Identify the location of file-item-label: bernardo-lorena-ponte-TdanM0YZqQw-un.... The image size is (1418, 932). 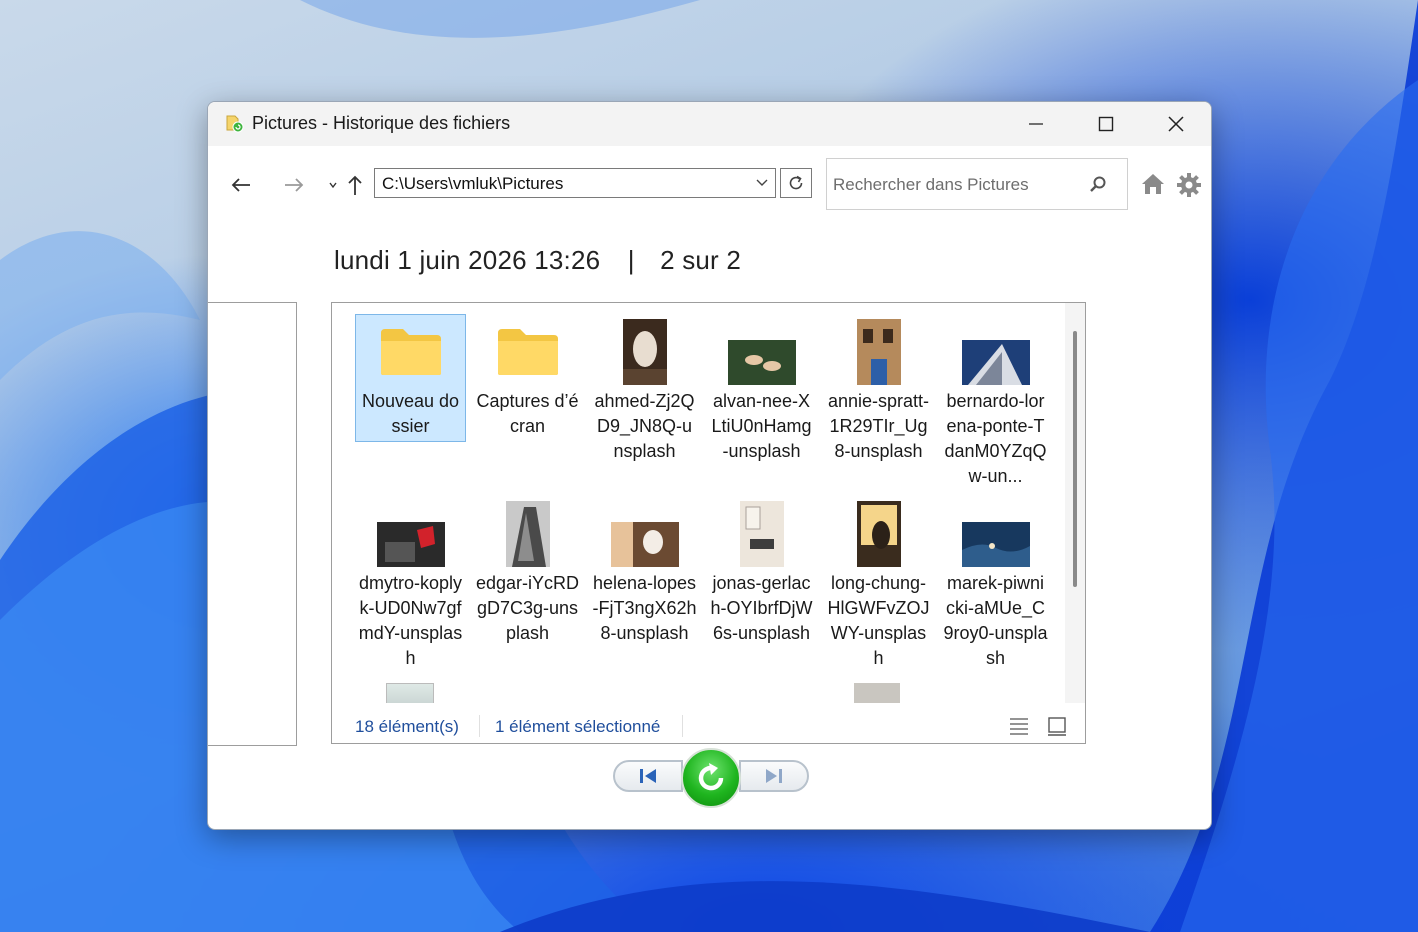
(995, 438).